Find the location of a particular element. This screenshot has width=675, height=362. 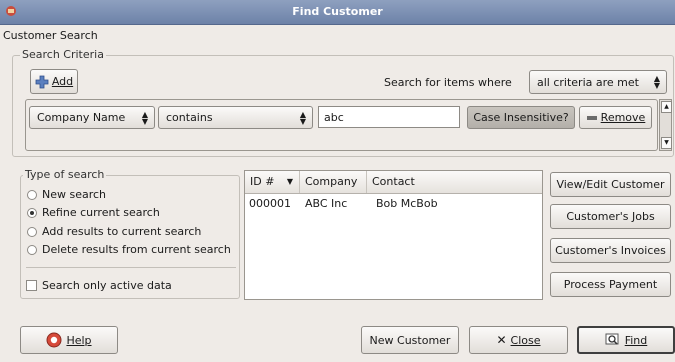

find-button: Find is located at coordinates (626, 340).